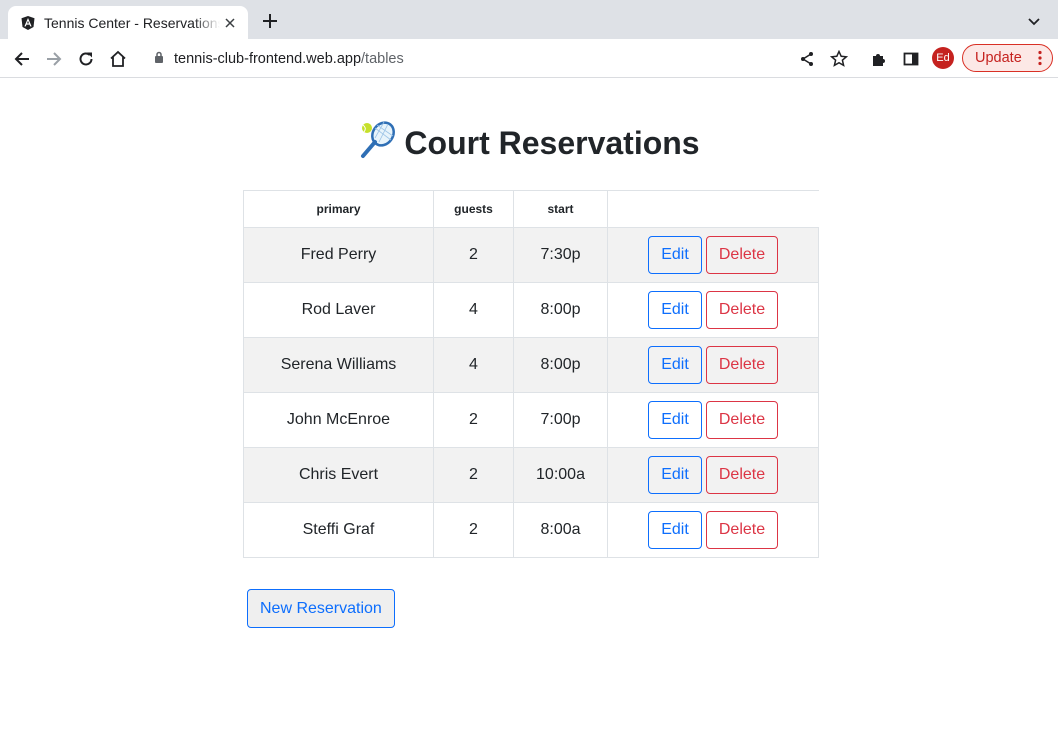  I want to click on cell-primary: Fred Perry, so click(338, 255).